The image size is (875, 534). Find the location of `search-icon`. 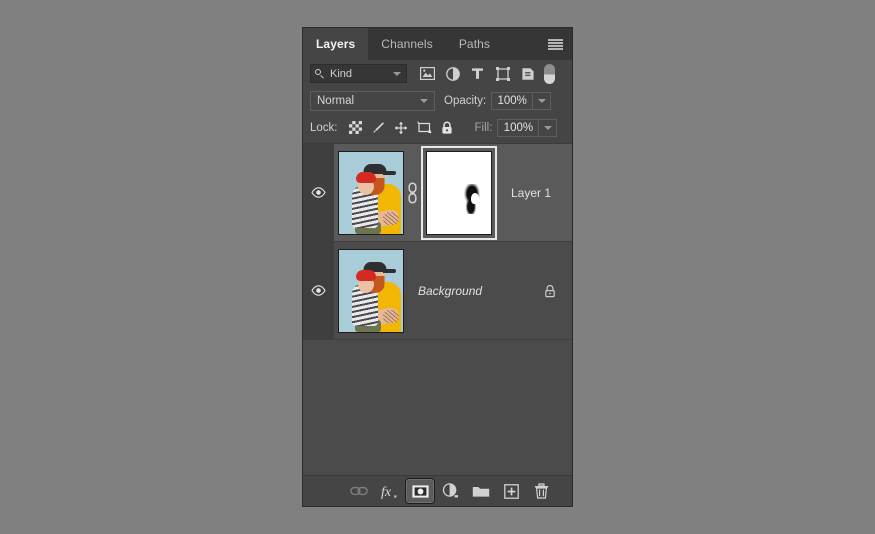

search-icon is located at coordinates (320, 73).